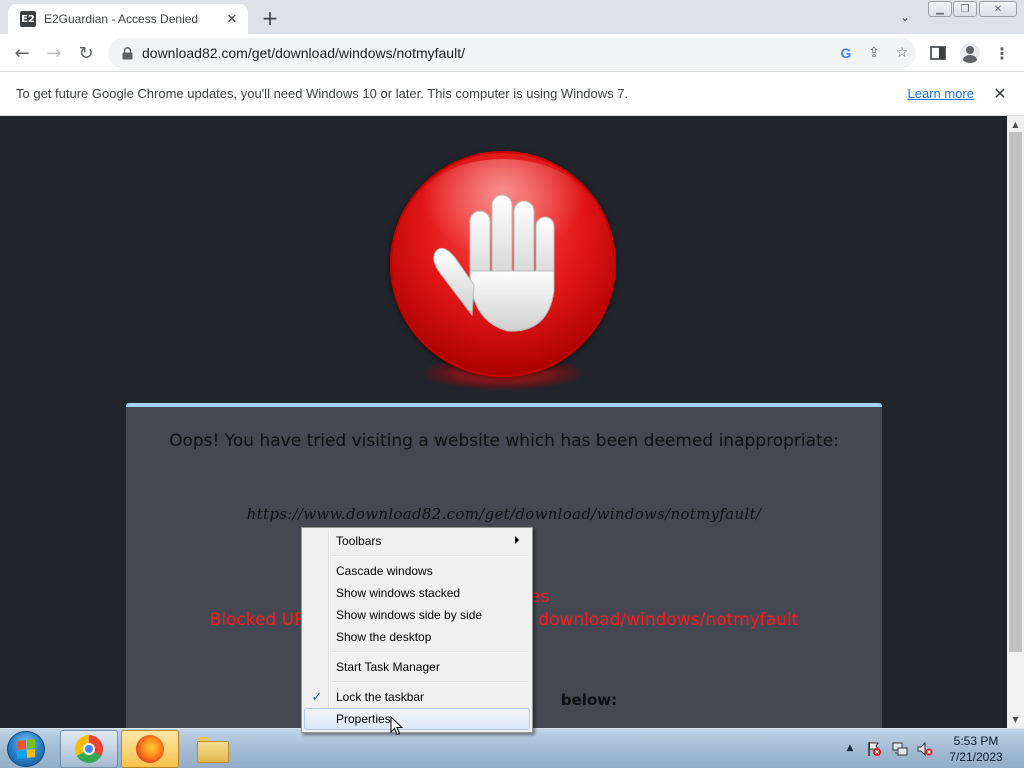 The width and height of the screenshot is (1024, 768). I want to click on menu-item-label: Show windows side by side, so click(409, 615).